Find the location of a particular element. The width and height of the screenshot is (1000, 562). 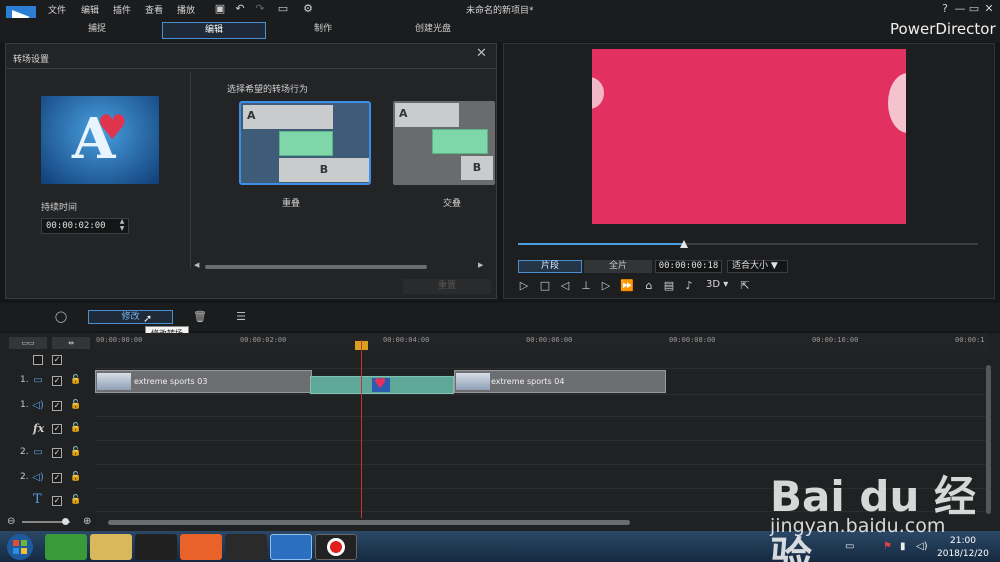

video-app-icon is located at coordinates (246, 547).